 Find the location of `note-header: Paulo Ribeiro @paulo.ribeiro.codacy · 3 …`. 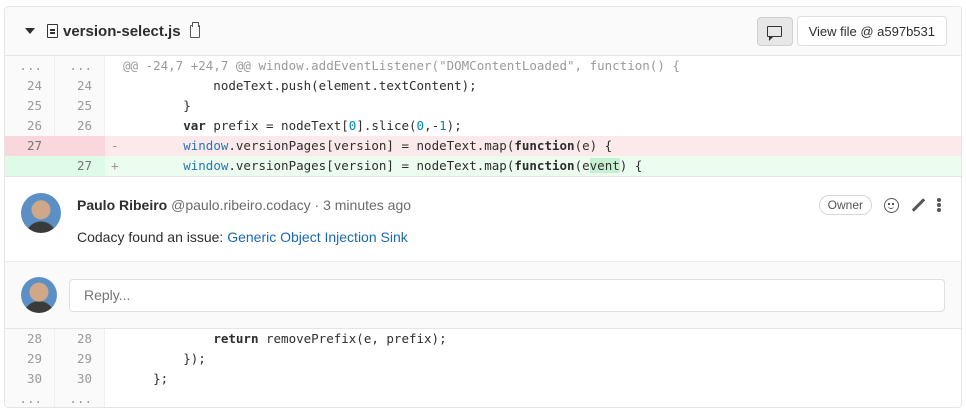

note-header: Paulo Ribeiro @paulo.ribeiro.codacy · 3 … is located at coordinates (244, 205).